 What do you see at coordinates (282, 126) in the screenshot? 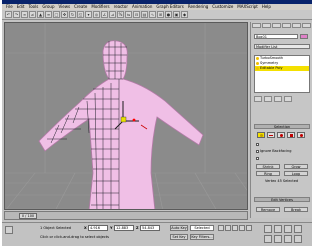
I see `selection-rollout-header: Selection` at bounding box center [282, 126].